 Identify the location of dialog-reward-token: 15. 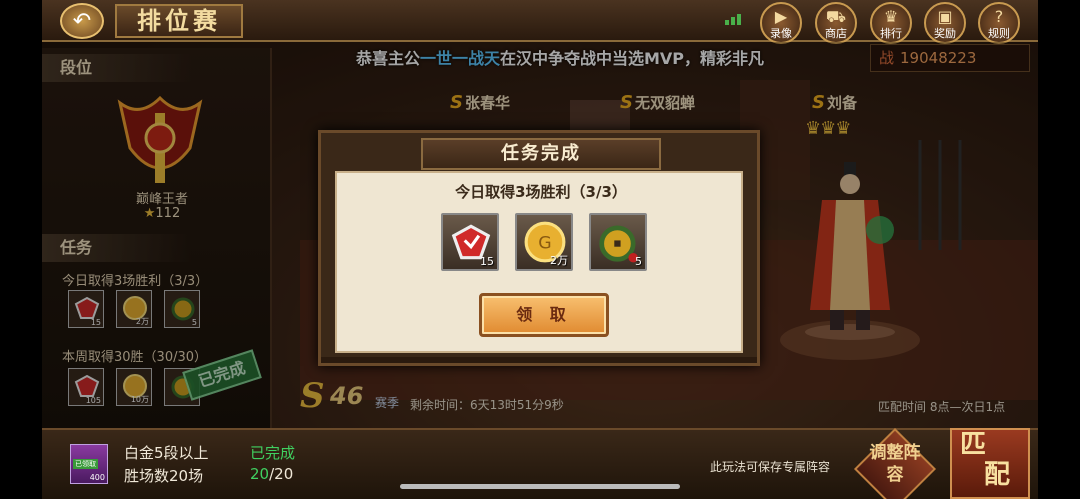
(470, 242).